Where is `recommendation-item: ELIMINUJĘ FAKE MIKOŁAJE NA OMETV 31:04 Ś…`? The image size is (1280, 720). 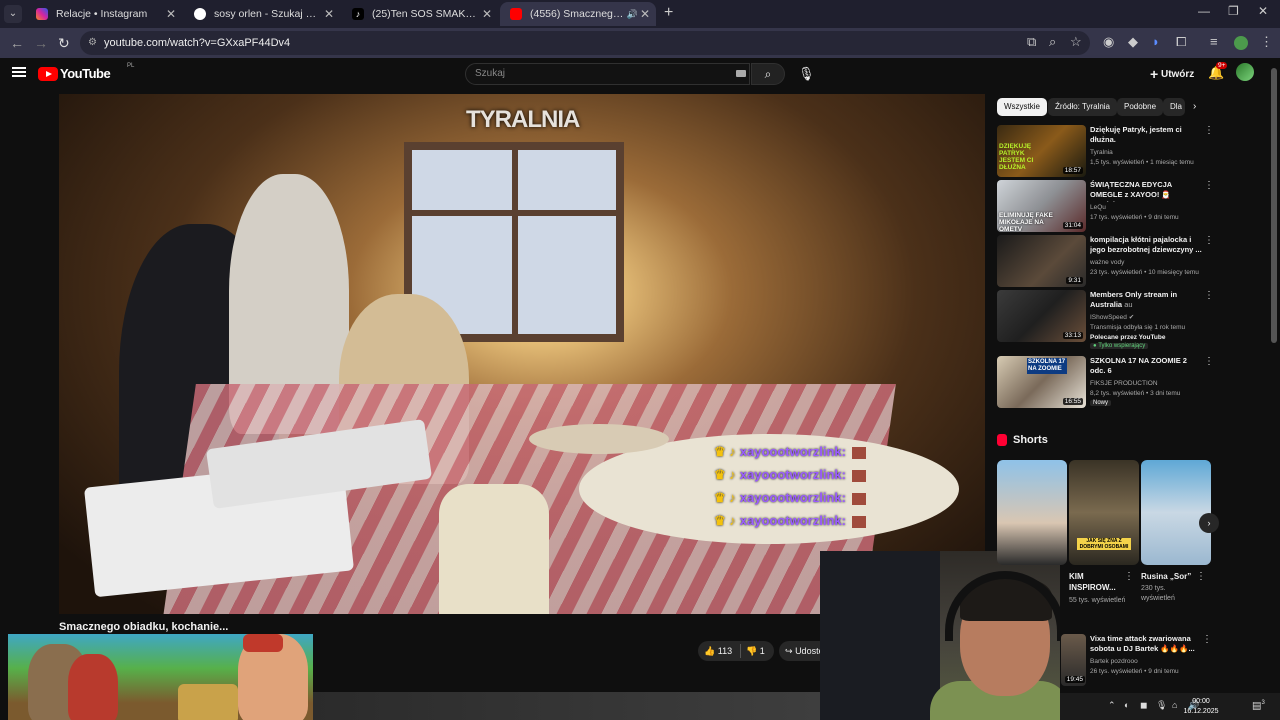
recommendation-item: ELIMINUJĘ FAKE MIKOŁAJE NA OMETV 31:04 Ś… is located at coordinates (1105, 206).